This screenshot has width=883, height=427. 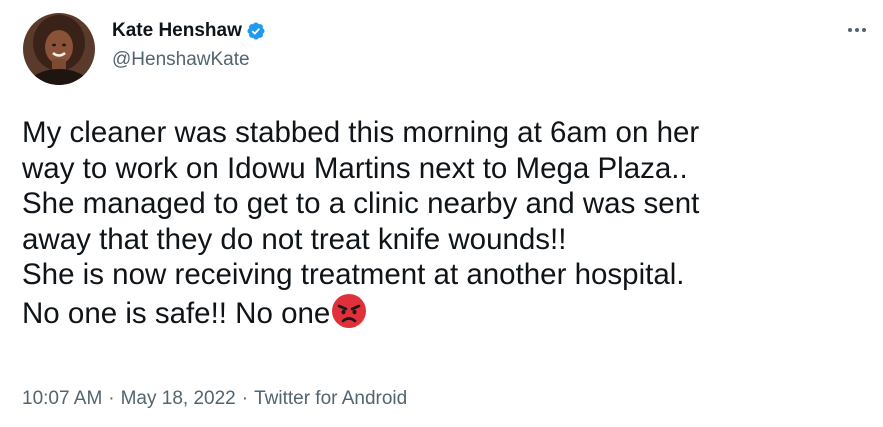 What do you see at coordinates (256, 31) in the screenshot?
I see `verified-badge-icon` at bounding box center [256, 31].